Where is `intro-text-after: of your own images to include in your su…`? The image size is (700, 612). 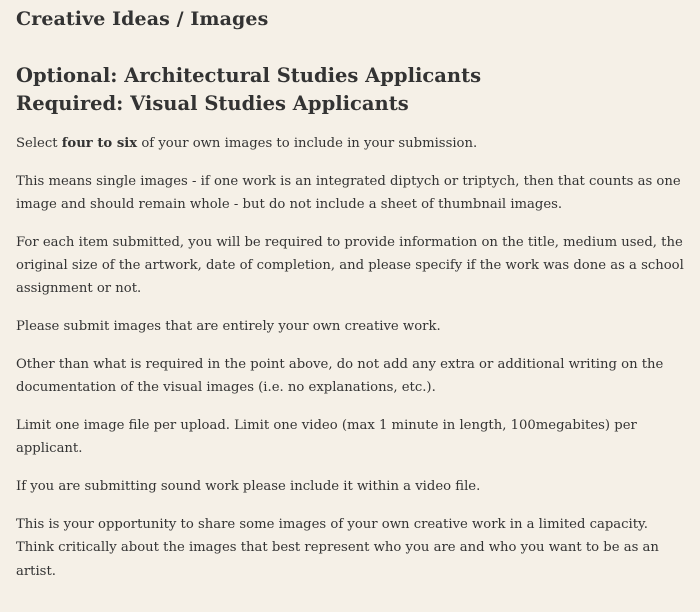
intro-text-after: of your own images to include in your su… is located at coordinates (307, 143).